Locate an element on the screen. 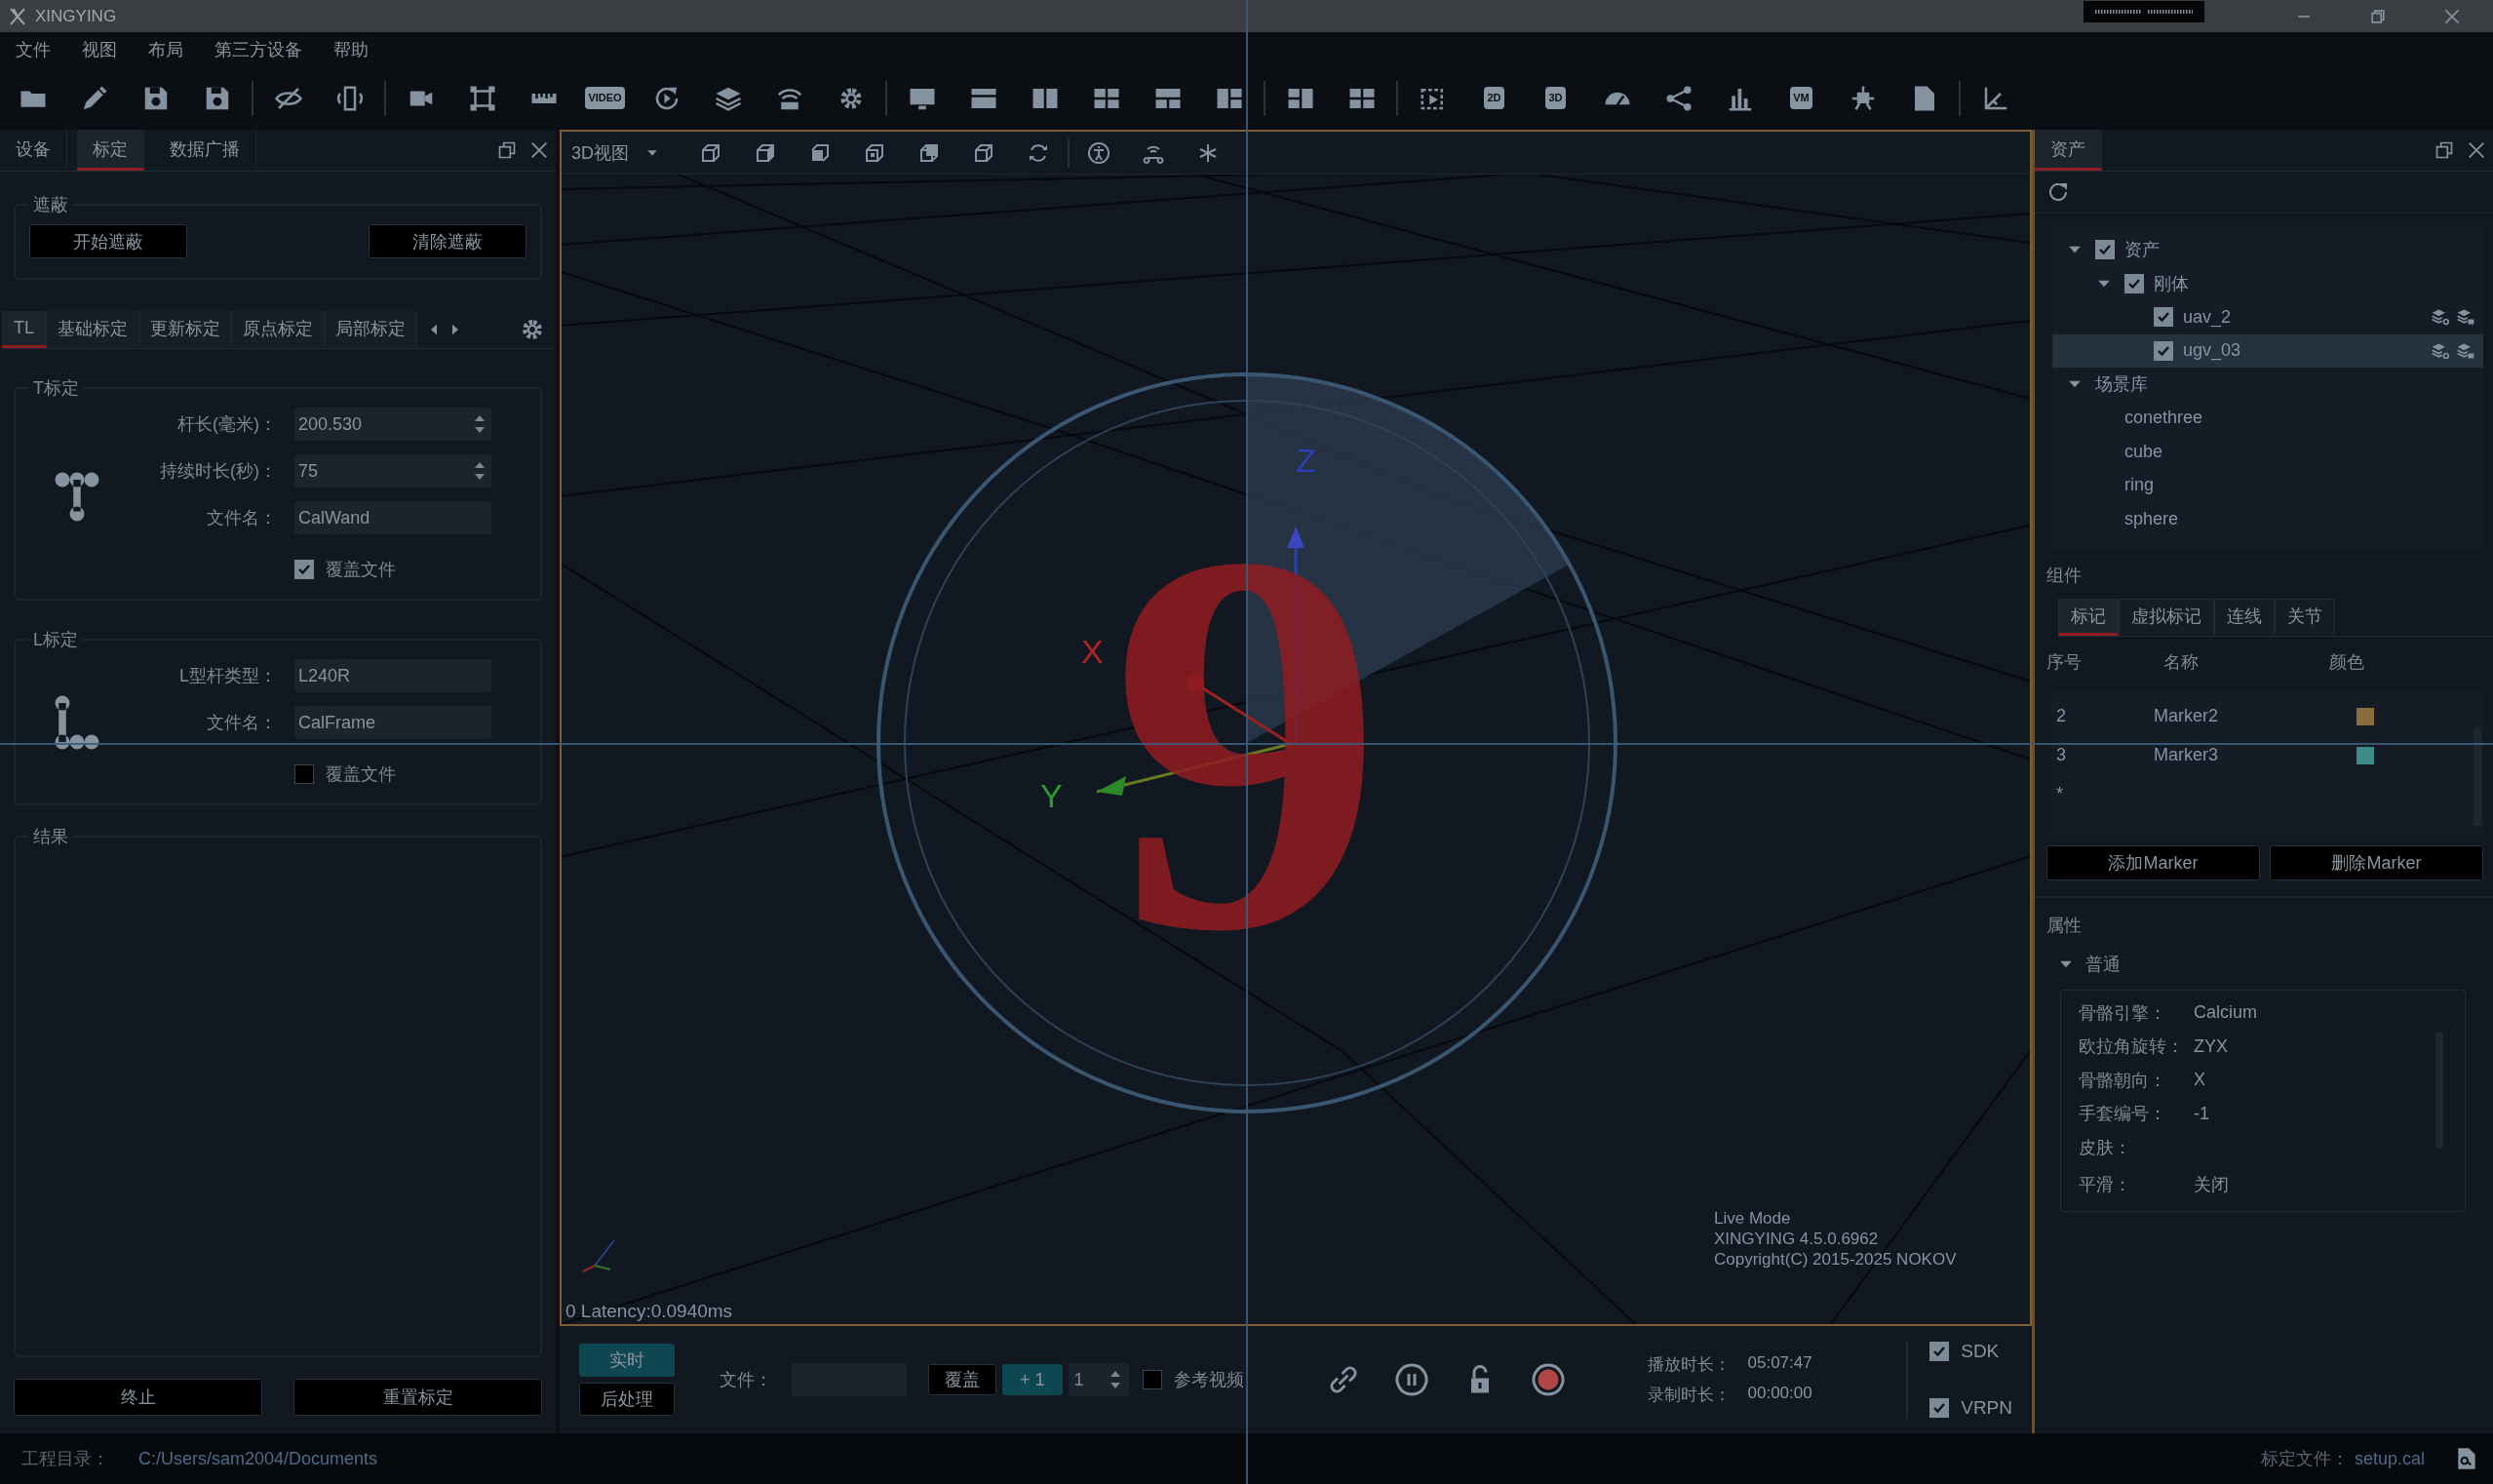 Image resolution: width=2493 pixels, height=1484 pixels. section-title: 属性 is located at coordinates (2064, 925).